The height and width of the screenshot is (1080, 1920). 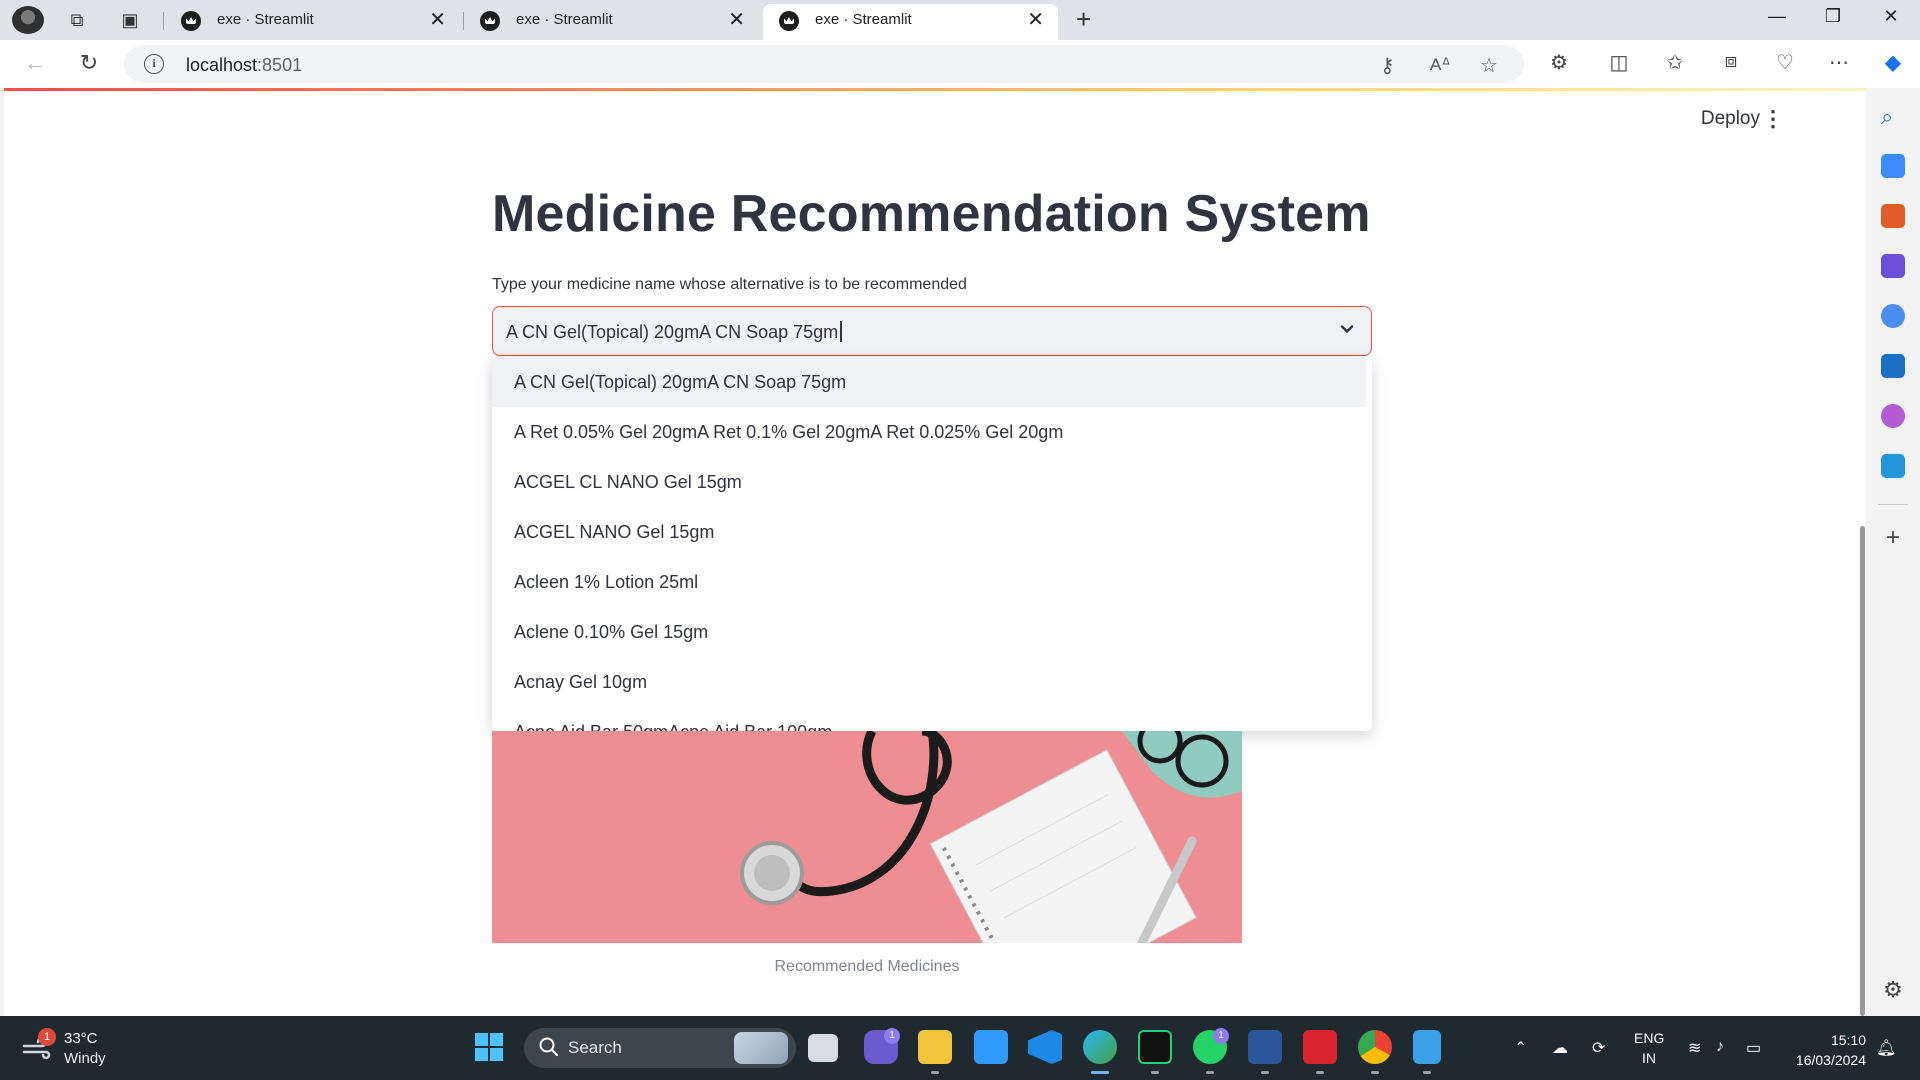 What do you see at coordinates (1893, 266) in the screenshot?
I see `games-icon` at bounding box center [1893, 266].